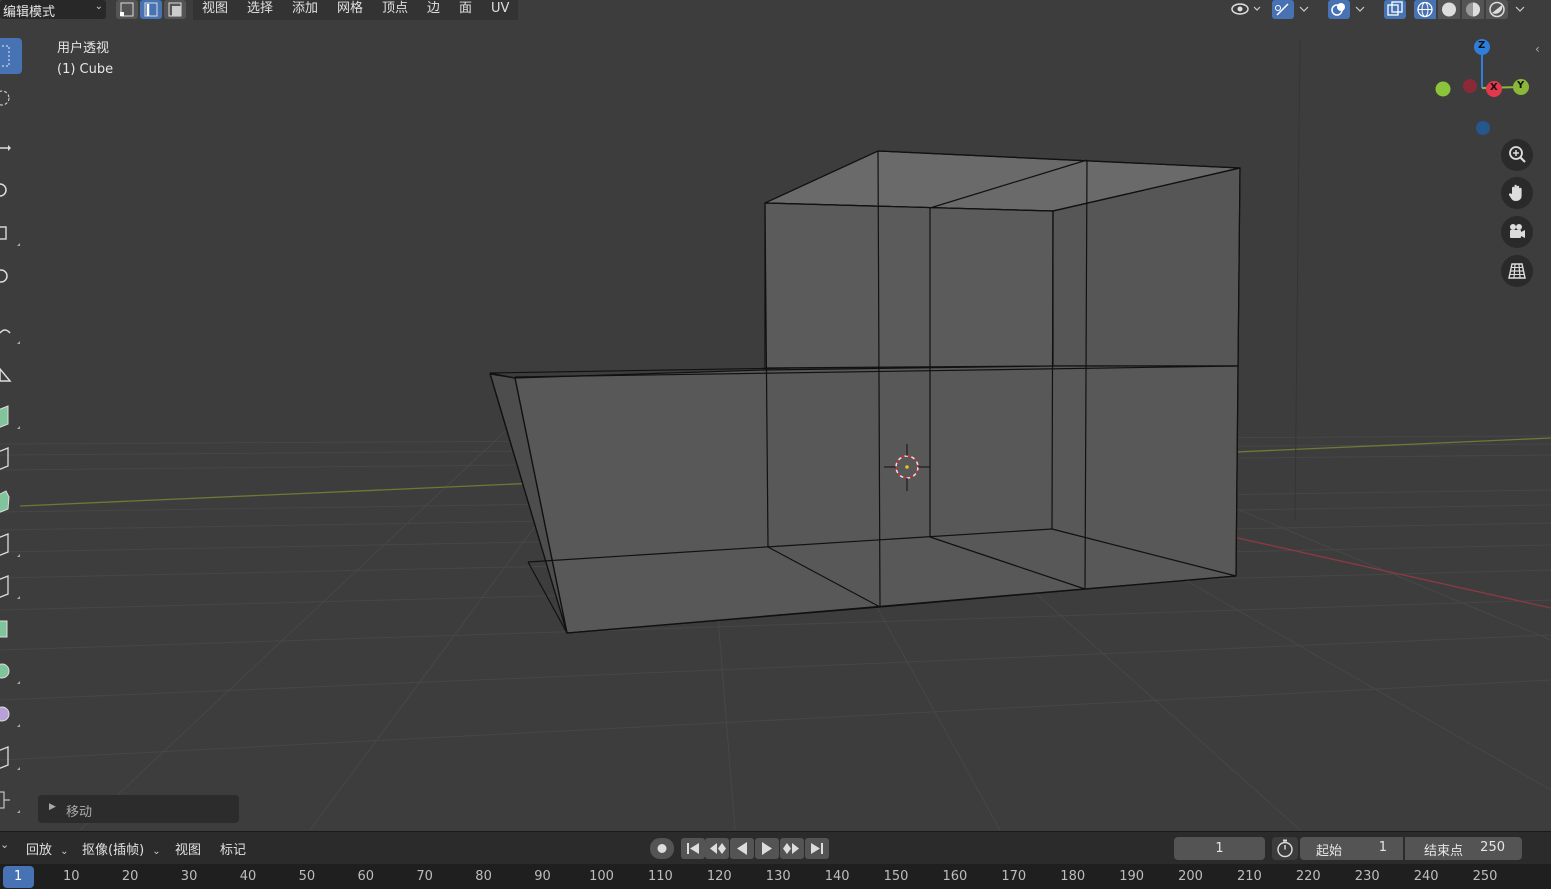  What do you see at coordinates (1517, 193) in the screenshot?
I see `pan-view-button` at bounding box center [1517, 193].